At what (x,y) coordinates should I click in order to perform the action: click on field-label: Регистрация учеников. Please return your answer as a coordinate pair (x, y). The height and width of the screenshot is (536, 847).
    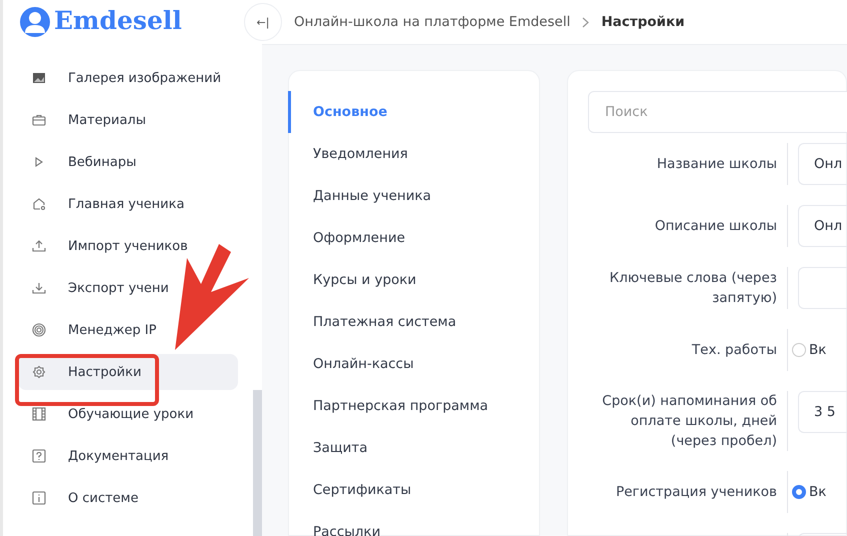
    Looking at the image, I should click on (696, 492).